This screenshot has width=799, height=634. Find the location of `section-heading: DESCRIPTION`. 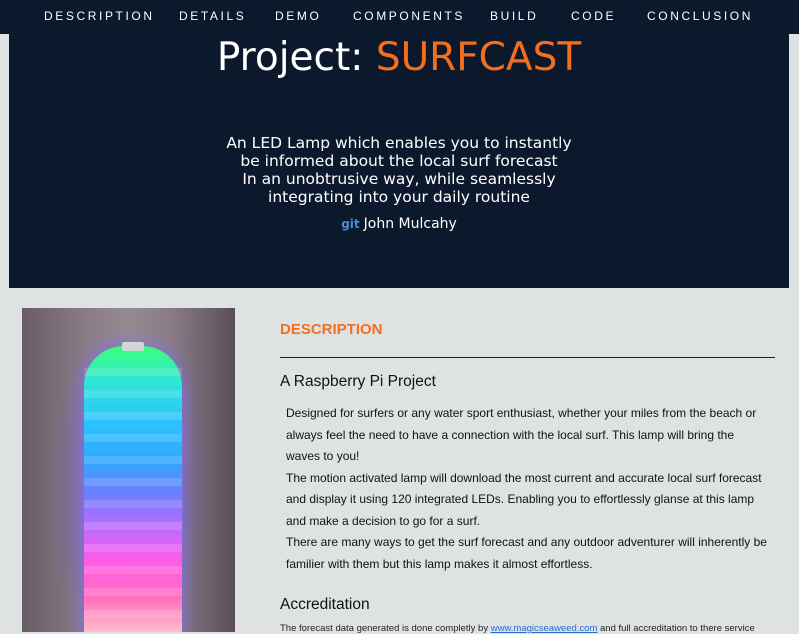

section-heading: DESCRIPTION is located at coordinates (331, 329).